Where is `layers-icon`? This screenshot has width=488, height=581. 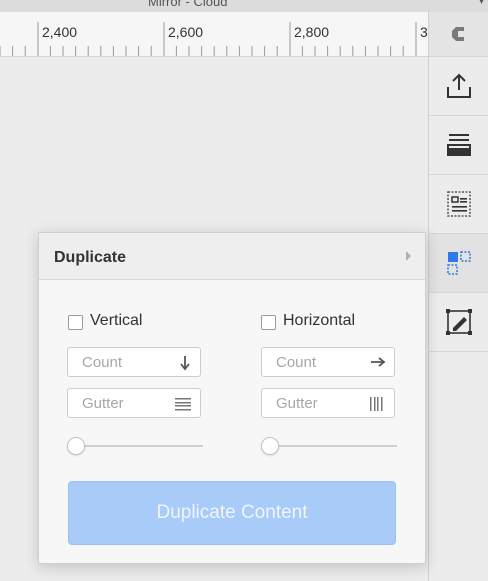 layers-icon is located at coordinates (459, 145).